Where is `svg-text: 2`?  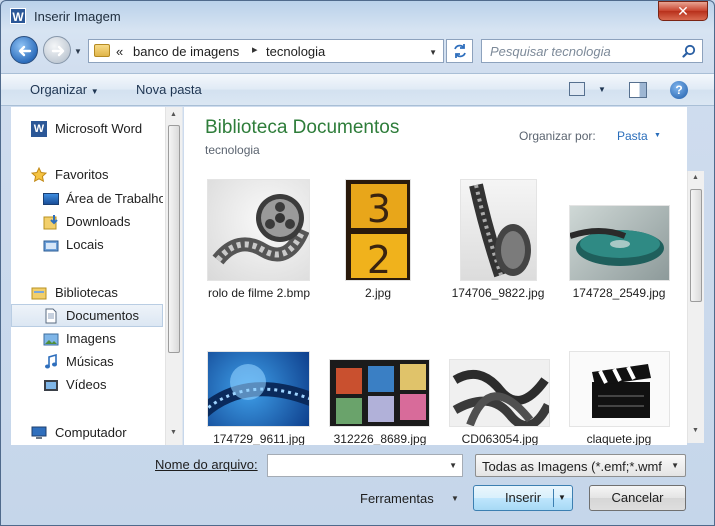
svg-text: 2 is located at coordinates (379, 259).